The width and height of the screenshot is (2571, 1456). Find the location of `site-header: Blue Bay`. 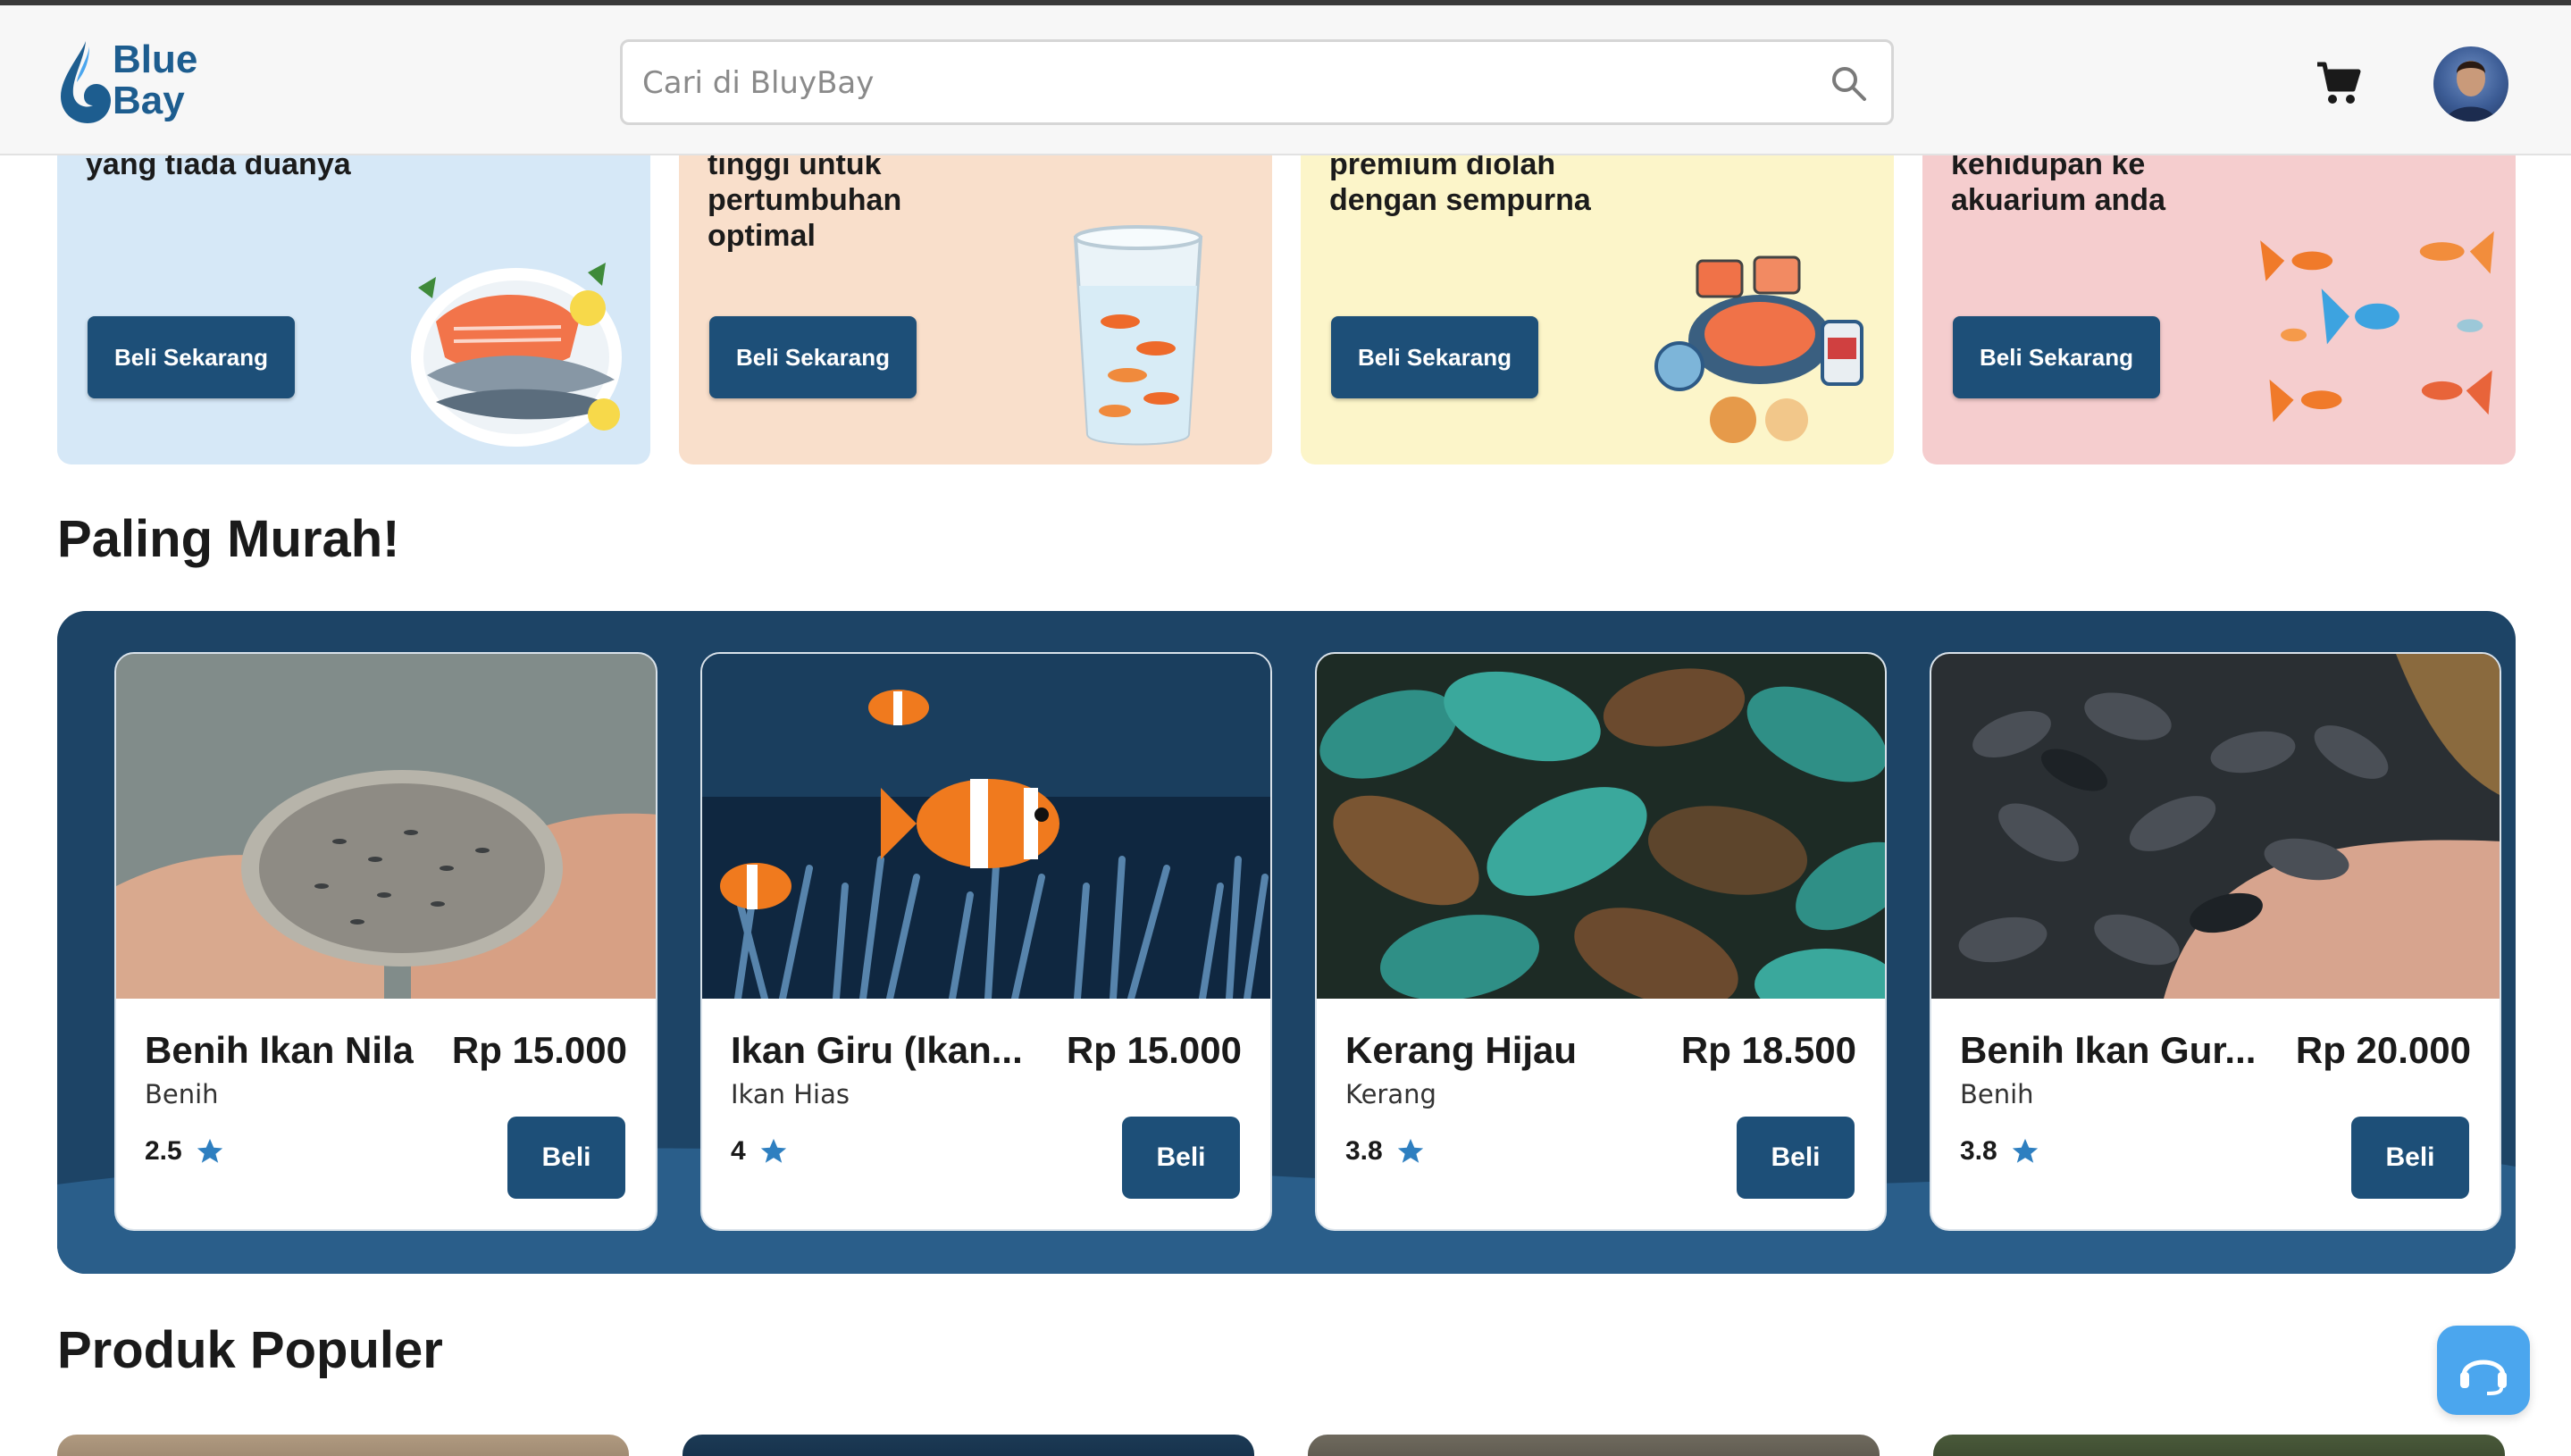

site-header: Blue Bay is located at coordinates (1285, 80).